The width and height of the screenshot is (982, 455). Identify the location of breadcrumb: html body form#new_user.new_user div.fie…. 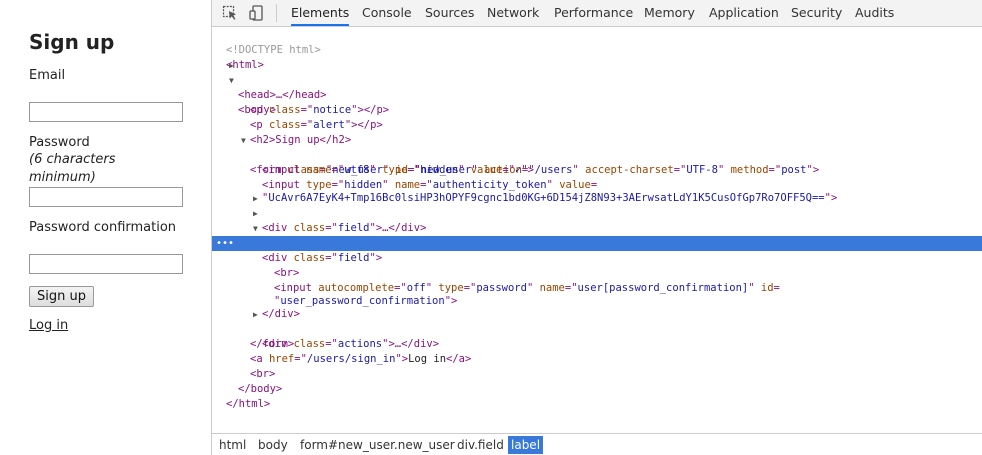
(597, 444).